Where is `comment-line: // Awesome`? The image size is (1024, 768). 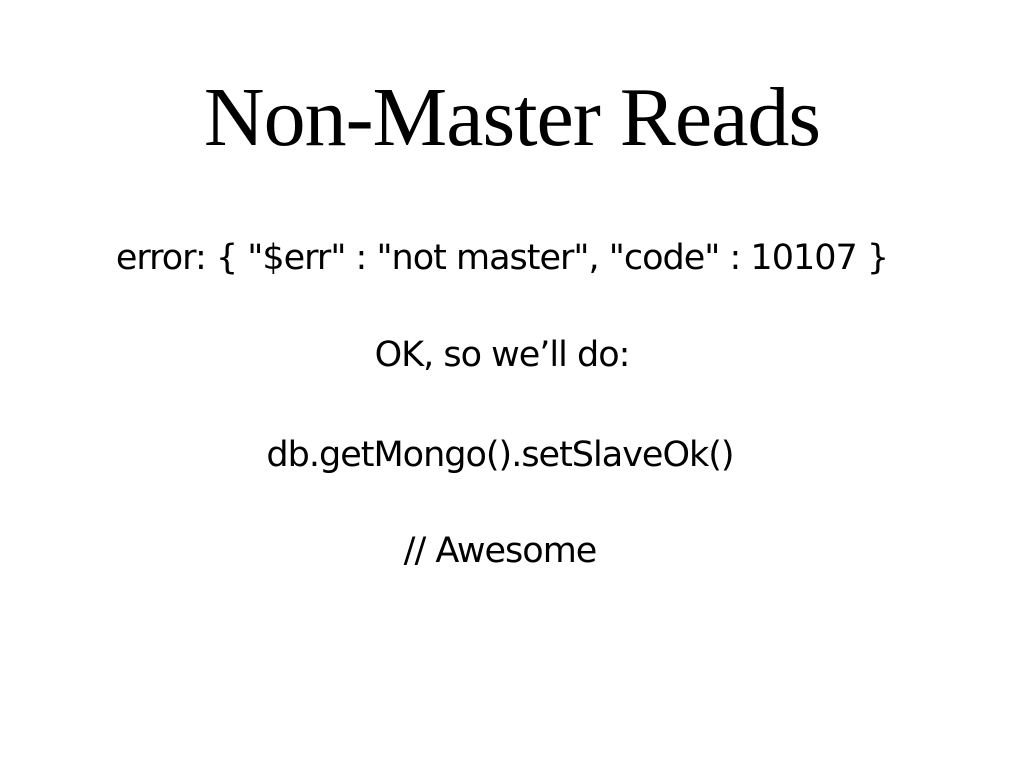
comment-line: // Awesome is located at coordinates (500, 551).